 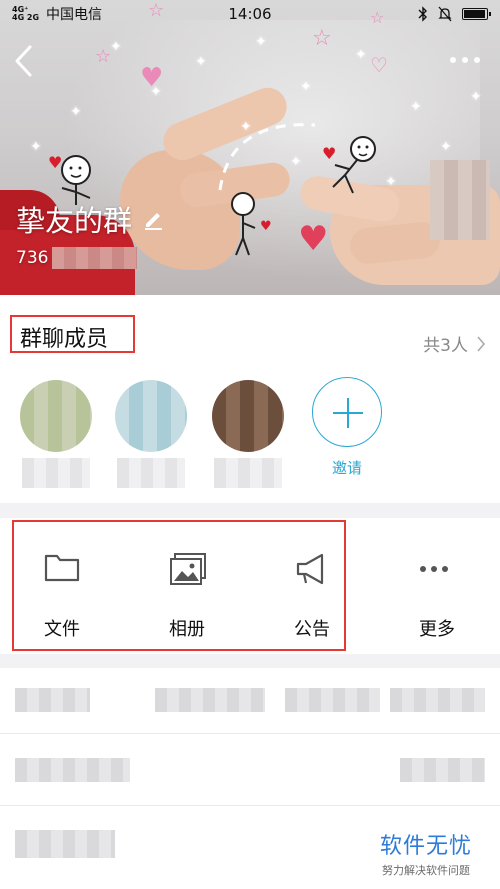 What do you see at coordinates (250, 14) in the screenshot?
I see `status-bar: 4G⁺ 4G 2G 中国电信 14:06` at bounding box center [250, 14].